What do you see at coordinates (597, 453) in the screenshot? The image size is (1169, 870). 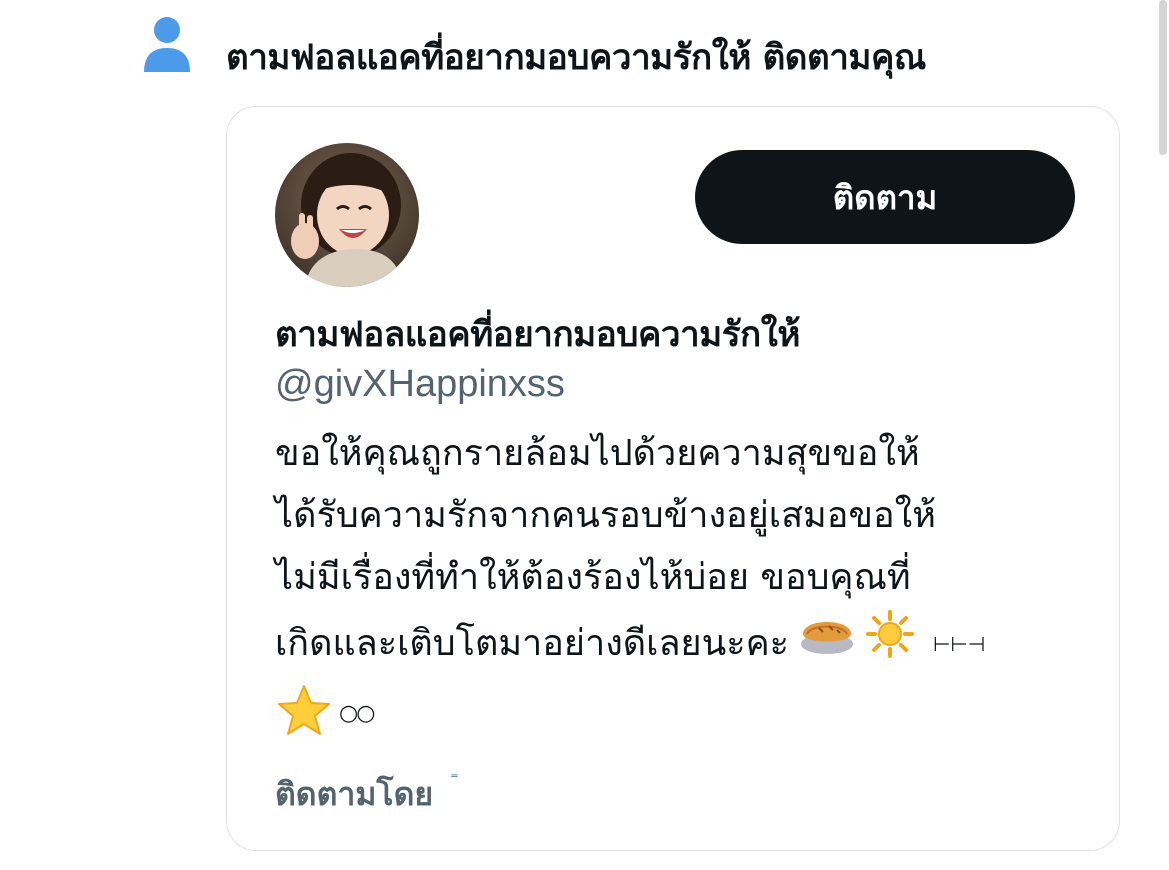 I see `bio-line: ขอให้คุณถูกรายล้อมไปด้วยความสุขขอให้` at bounding box center [597, 453].